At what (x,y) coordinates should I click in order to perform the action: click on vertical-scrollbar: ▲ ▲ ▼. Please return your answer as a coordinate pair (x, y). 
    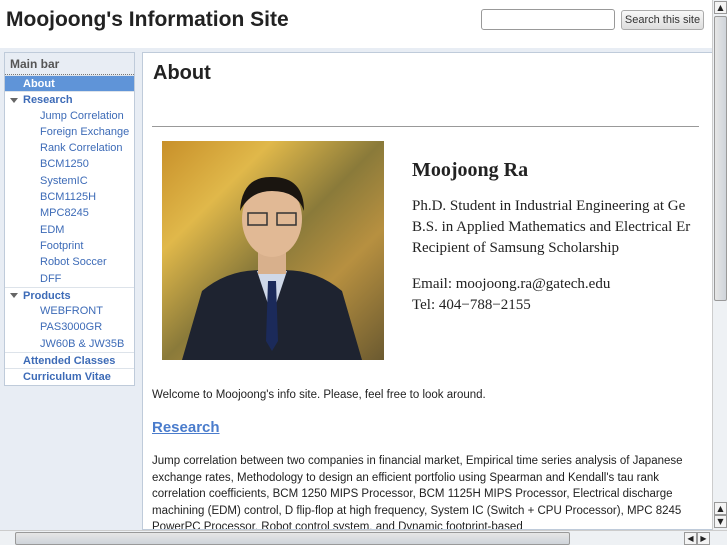
    Looking at the image, I should click on (719, 265).